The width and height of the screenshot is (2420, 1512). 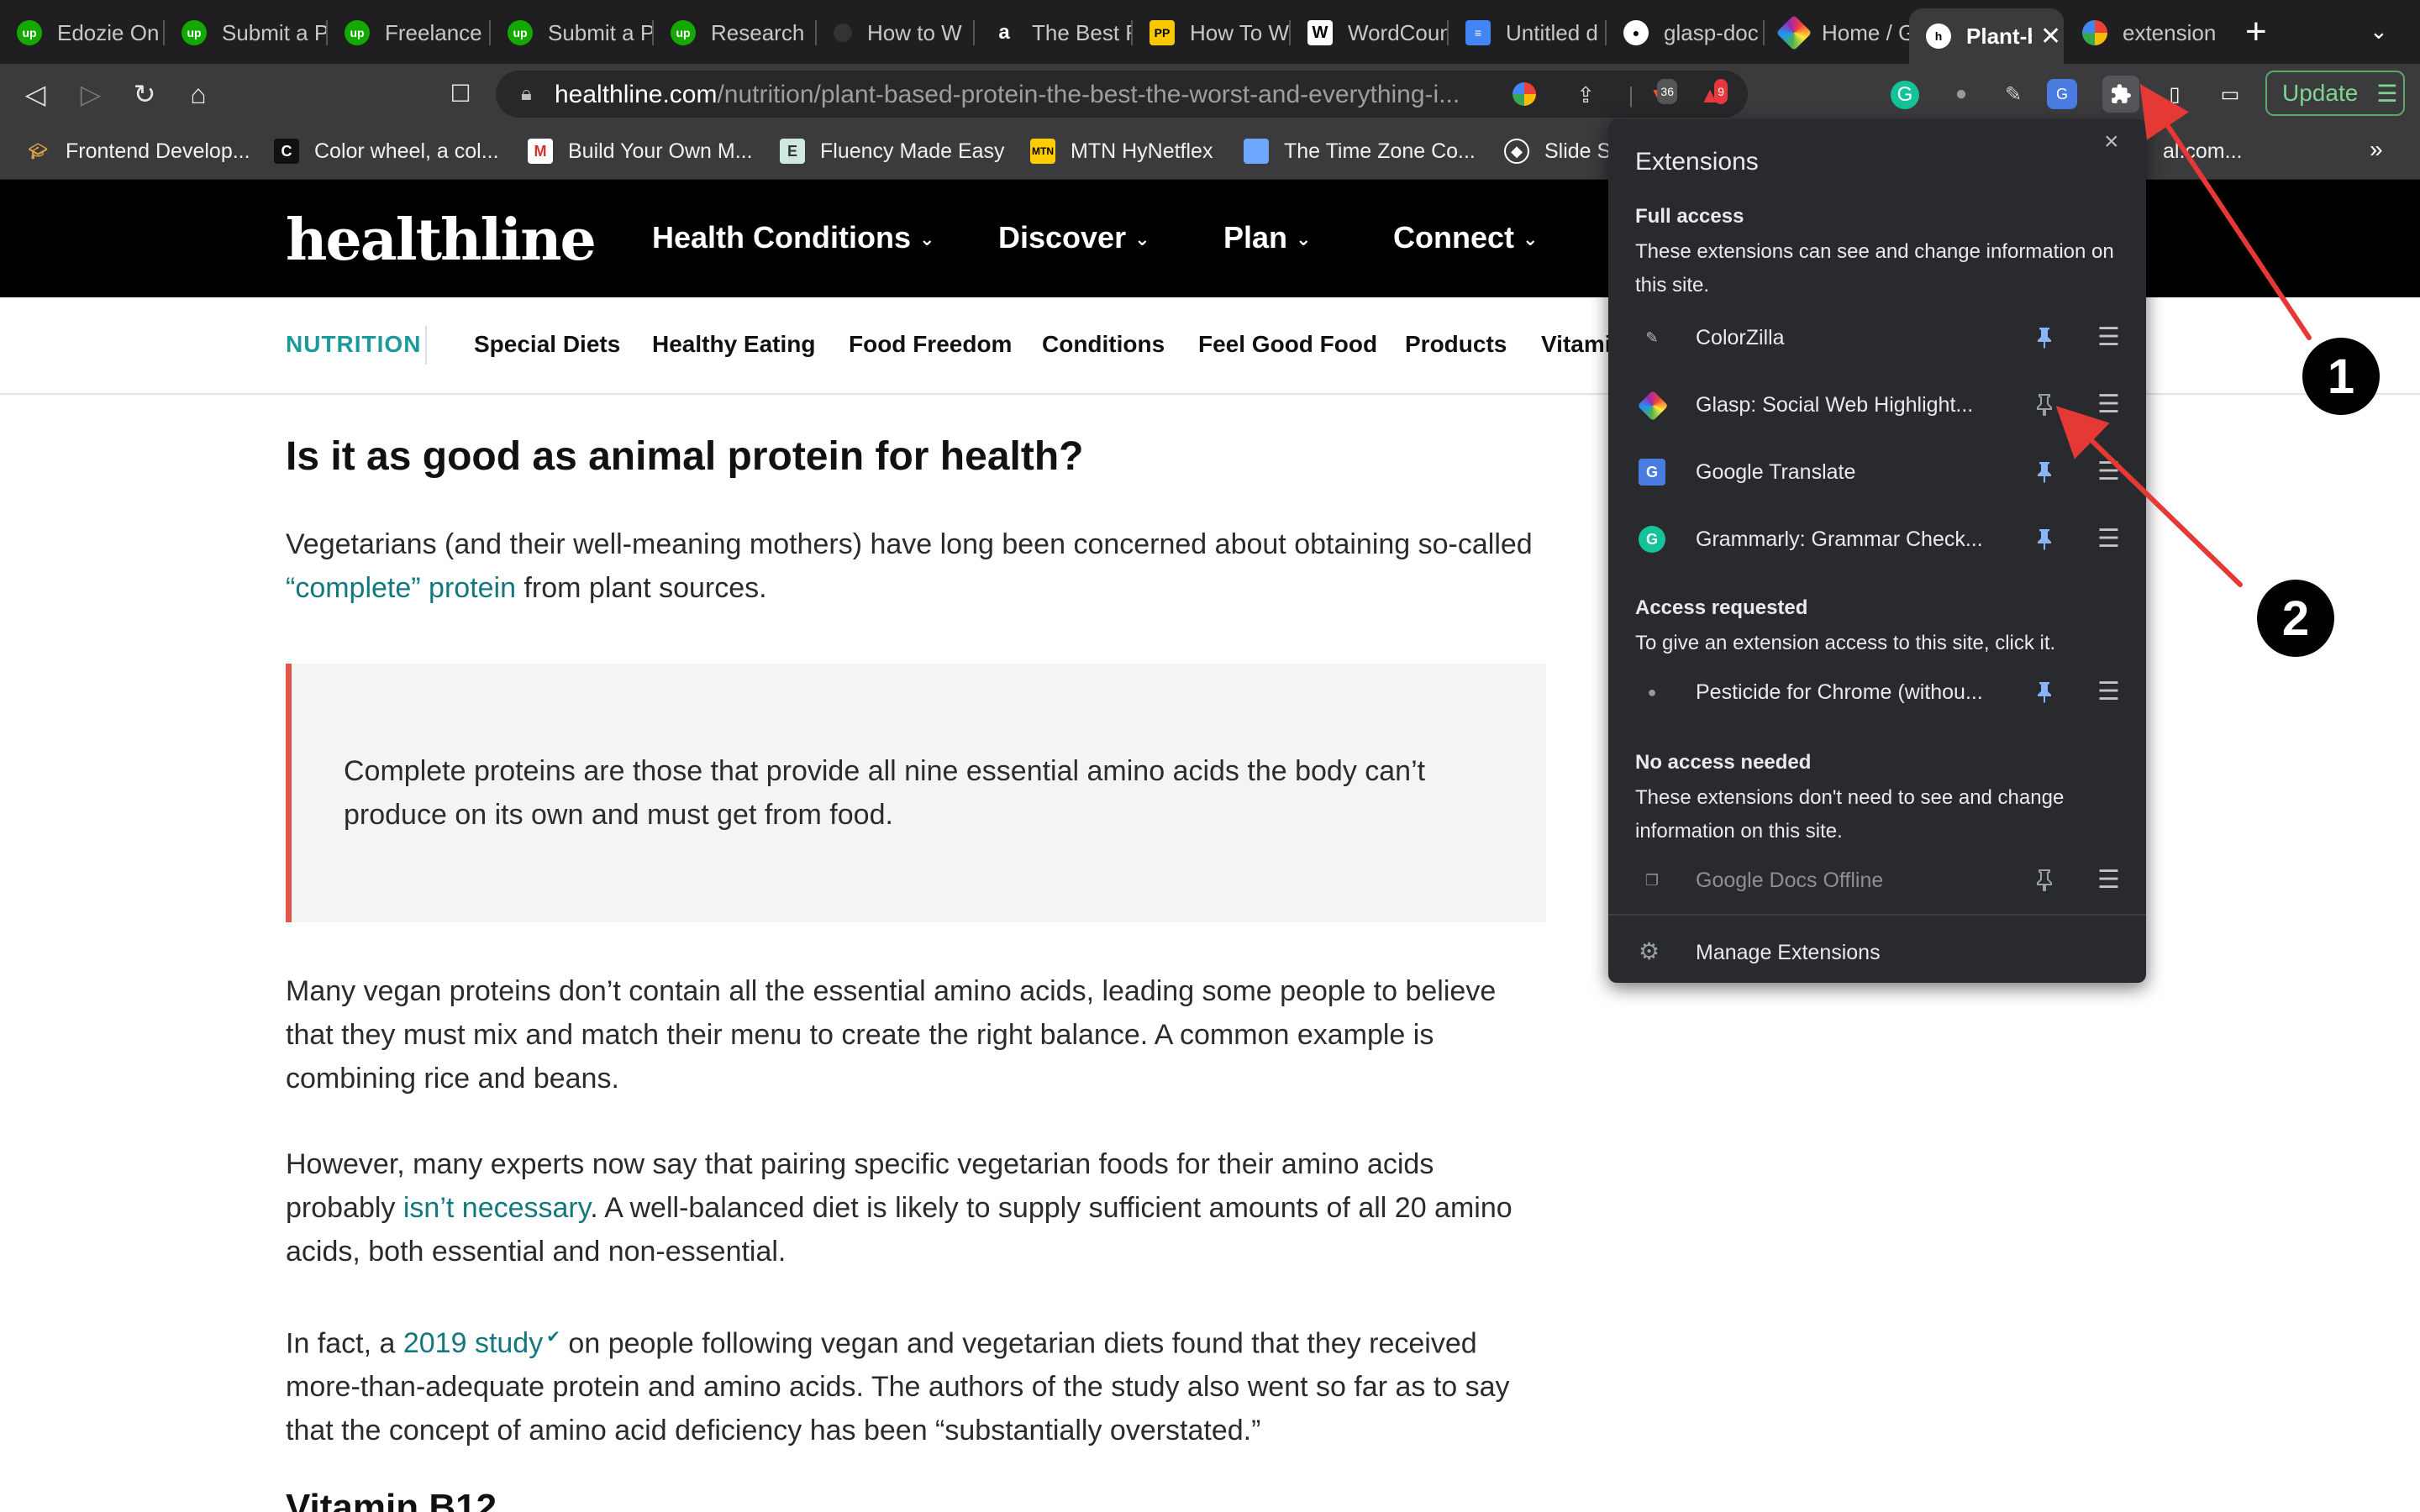 I want to click on isnt-necessary-link: isn’t necessary, so click(x=496, y=1208).